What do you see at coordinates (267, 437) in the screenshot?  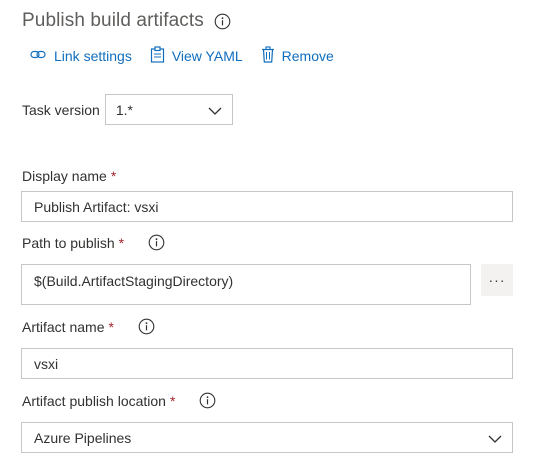 I see `publish-location-dropdown: Azure Pipelines` at bounding box center [267, 437].